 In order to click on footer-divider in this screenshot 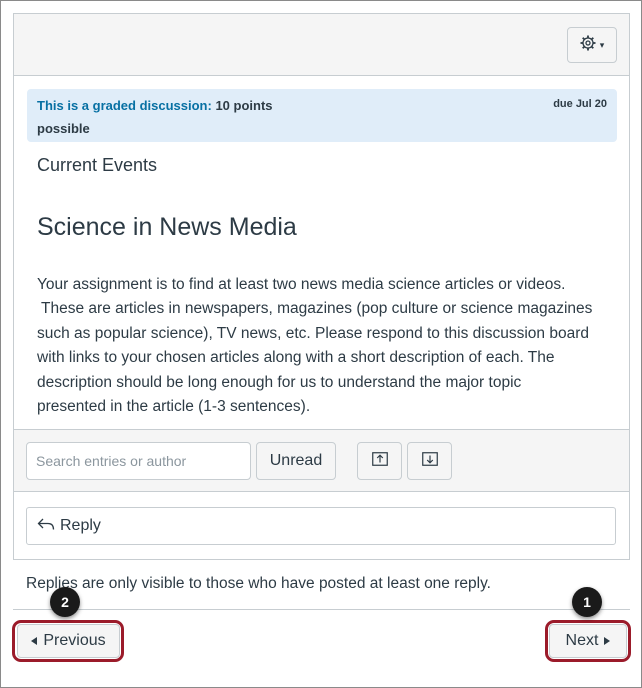, I will do `click(321, 609)`.